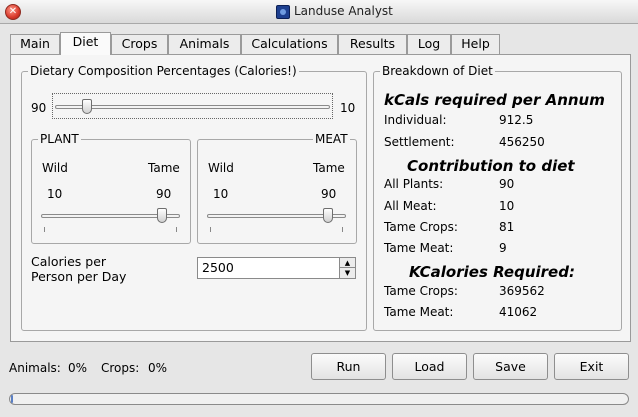 The height and width of the screenshot is (417, 638). Describe the element at coordinates (164, 194) in the screenshot. I see `plant-tame-value: 90` at that location.